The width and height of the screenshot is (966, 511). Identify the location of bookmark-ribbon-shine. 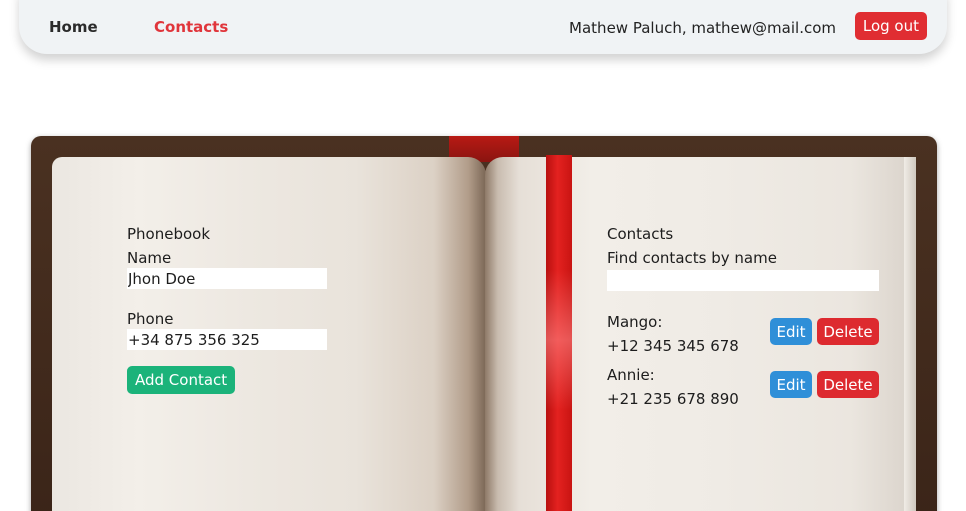
(559, 340).